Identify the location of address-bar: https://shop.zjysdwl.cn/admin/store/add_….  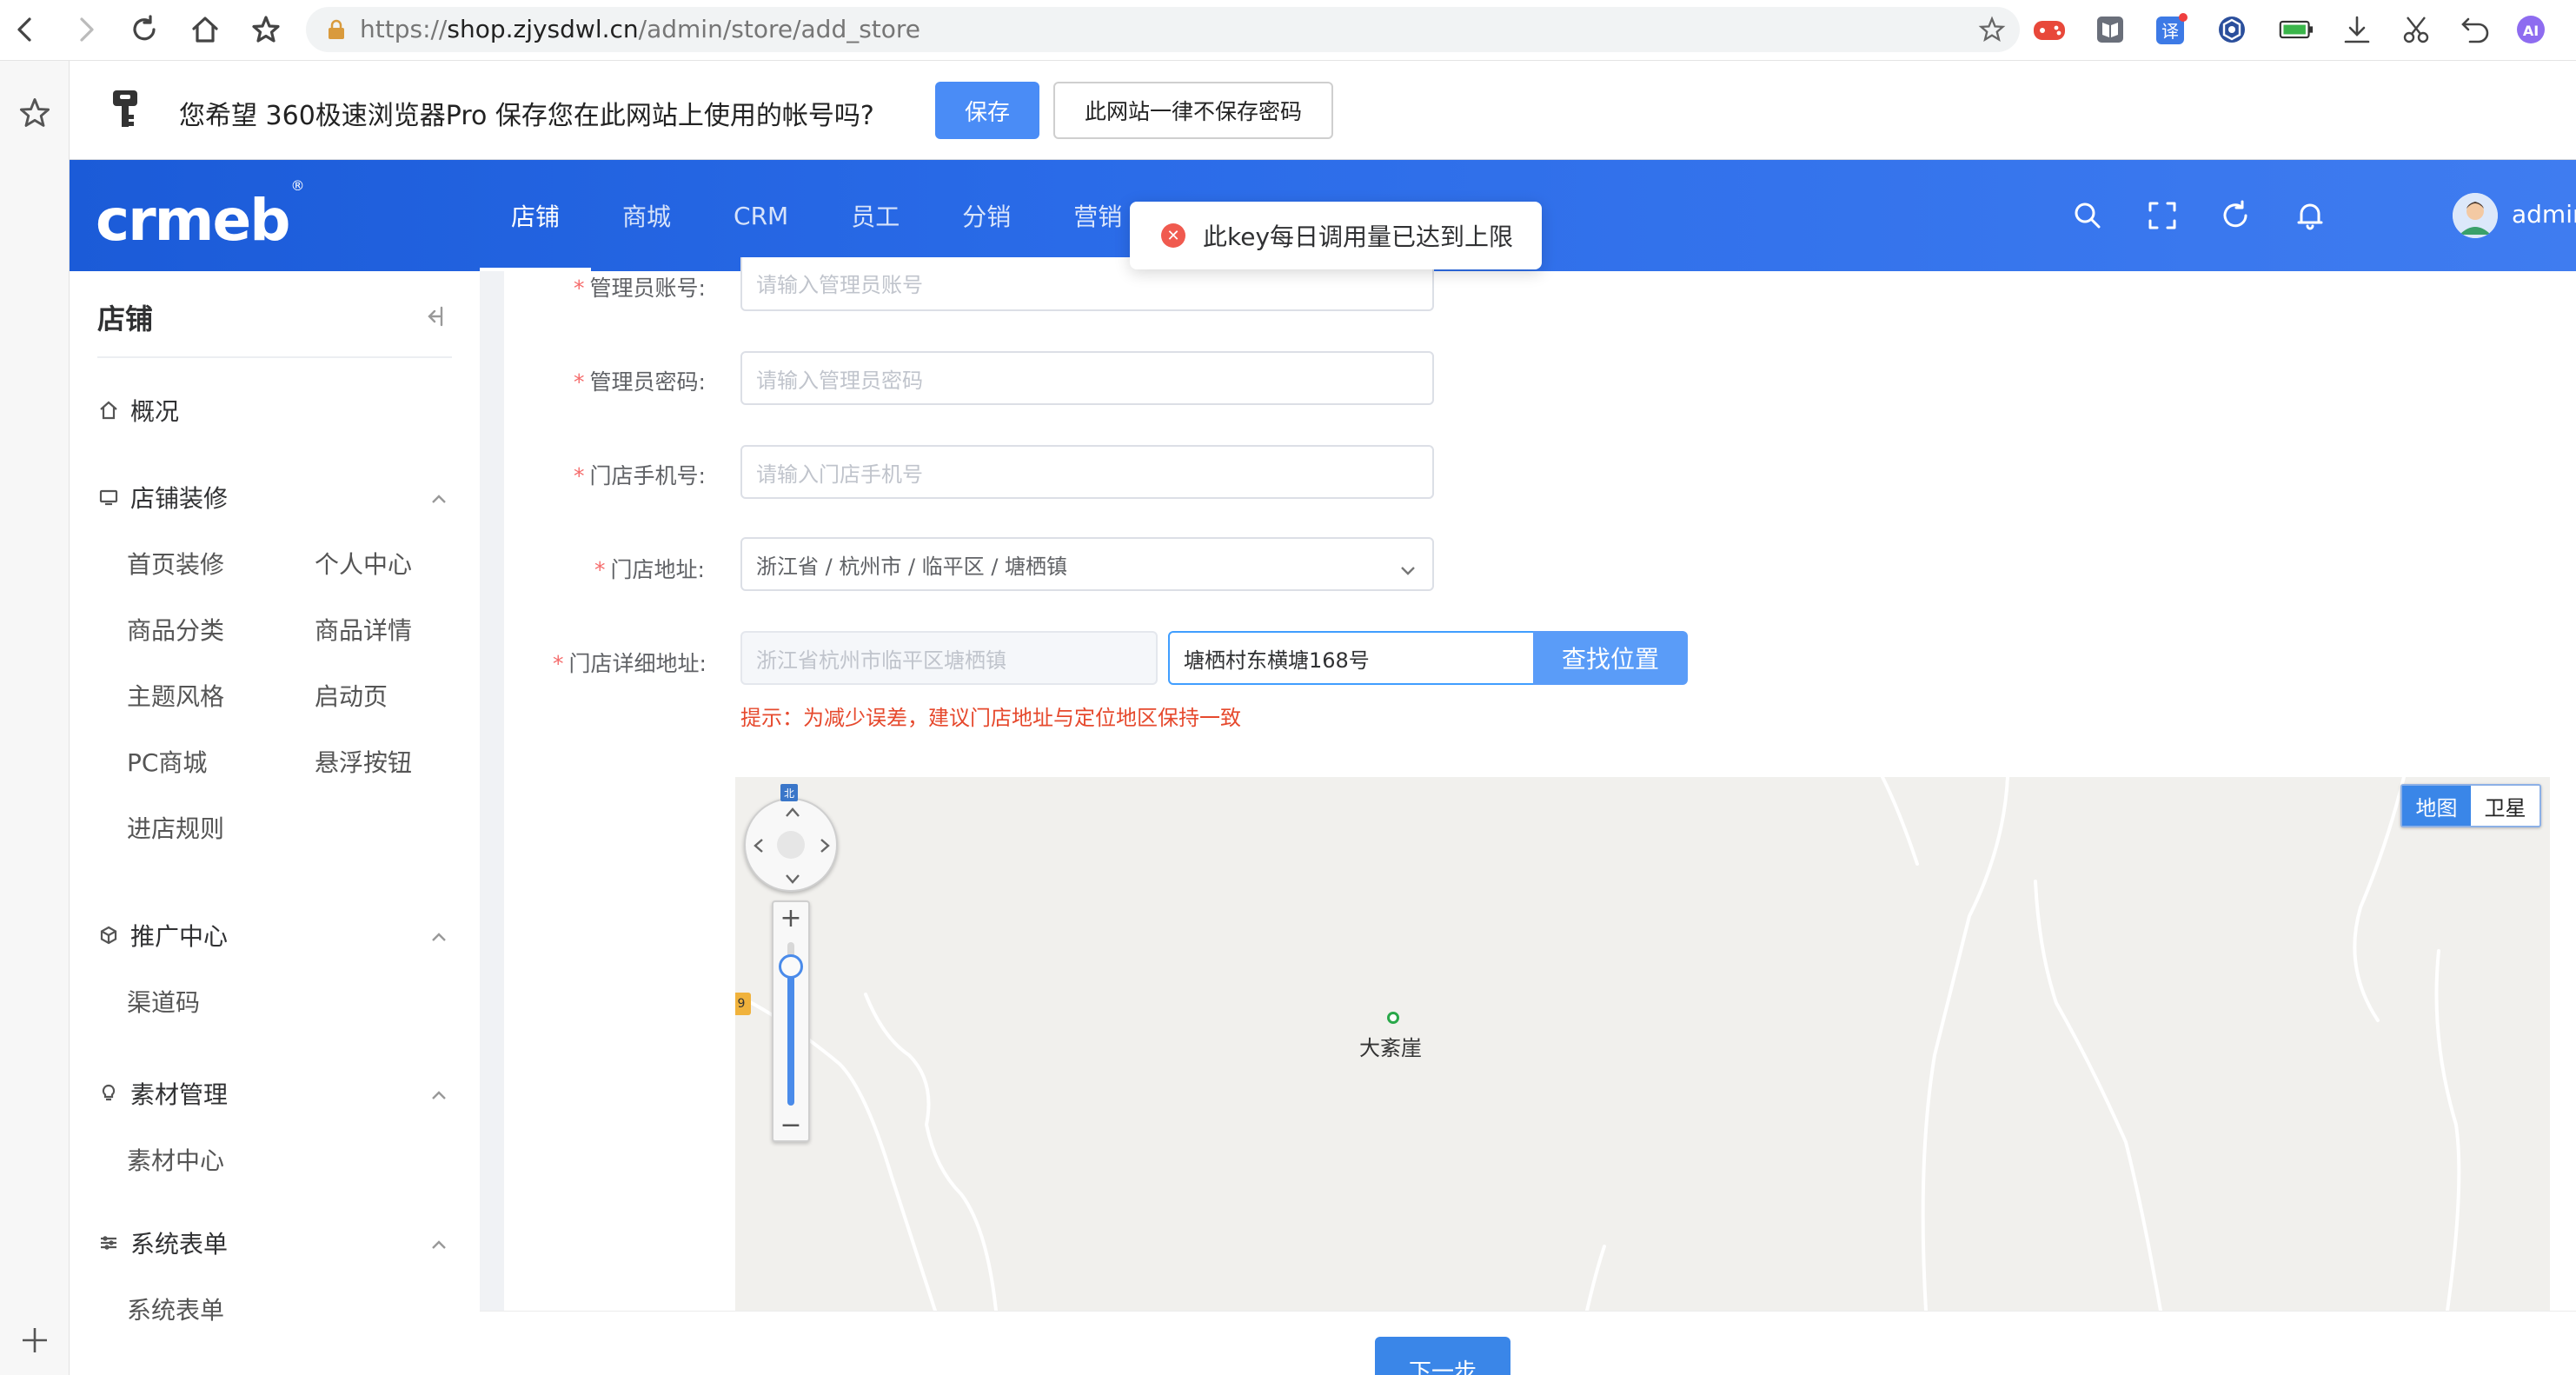
(1163, 30).